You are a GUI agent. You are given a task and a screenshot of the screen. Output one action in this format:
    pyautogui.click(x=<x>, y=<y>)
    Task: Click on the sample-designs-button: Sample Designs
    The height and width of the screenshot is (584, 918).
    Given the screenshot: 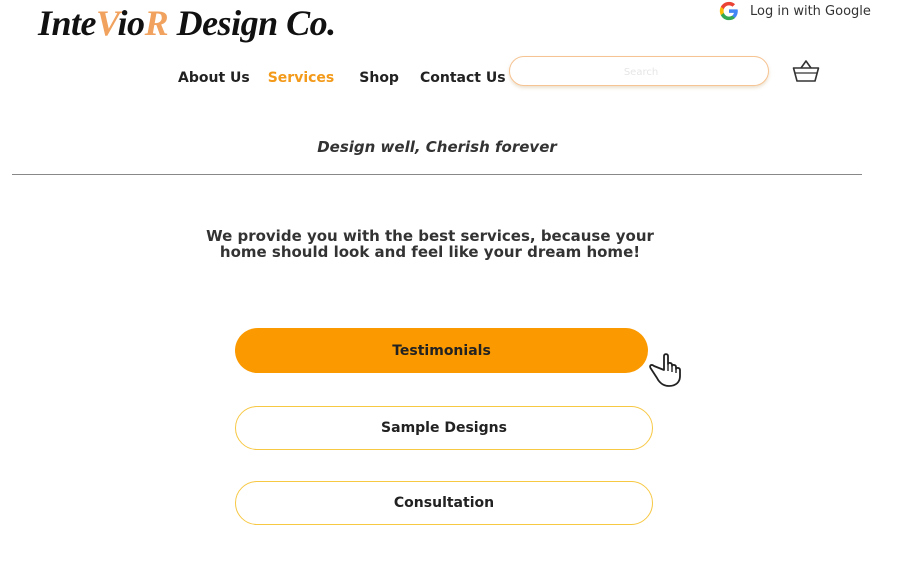 What is the action you would take?
    pyautogui.click(x=444, y=428)
    